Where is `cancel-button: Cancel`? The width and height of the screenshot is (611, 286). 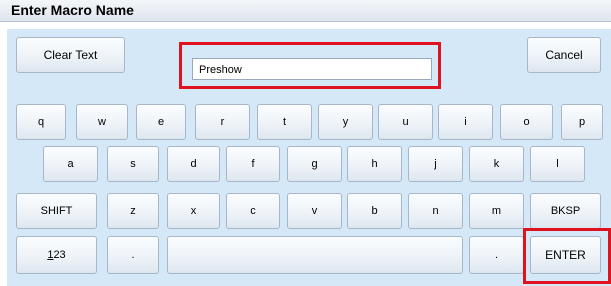 cancel-button: Cancel is located at coordinates (564, 55).